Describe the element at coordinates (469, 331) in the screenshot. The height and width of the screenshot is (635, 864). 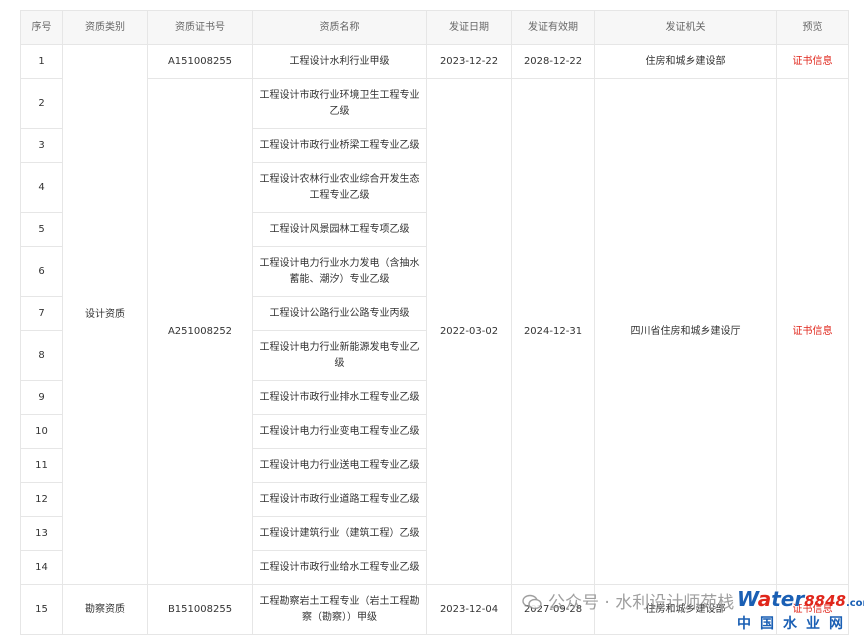
I see `issue-date-cell: 2022-03-02` at that location.